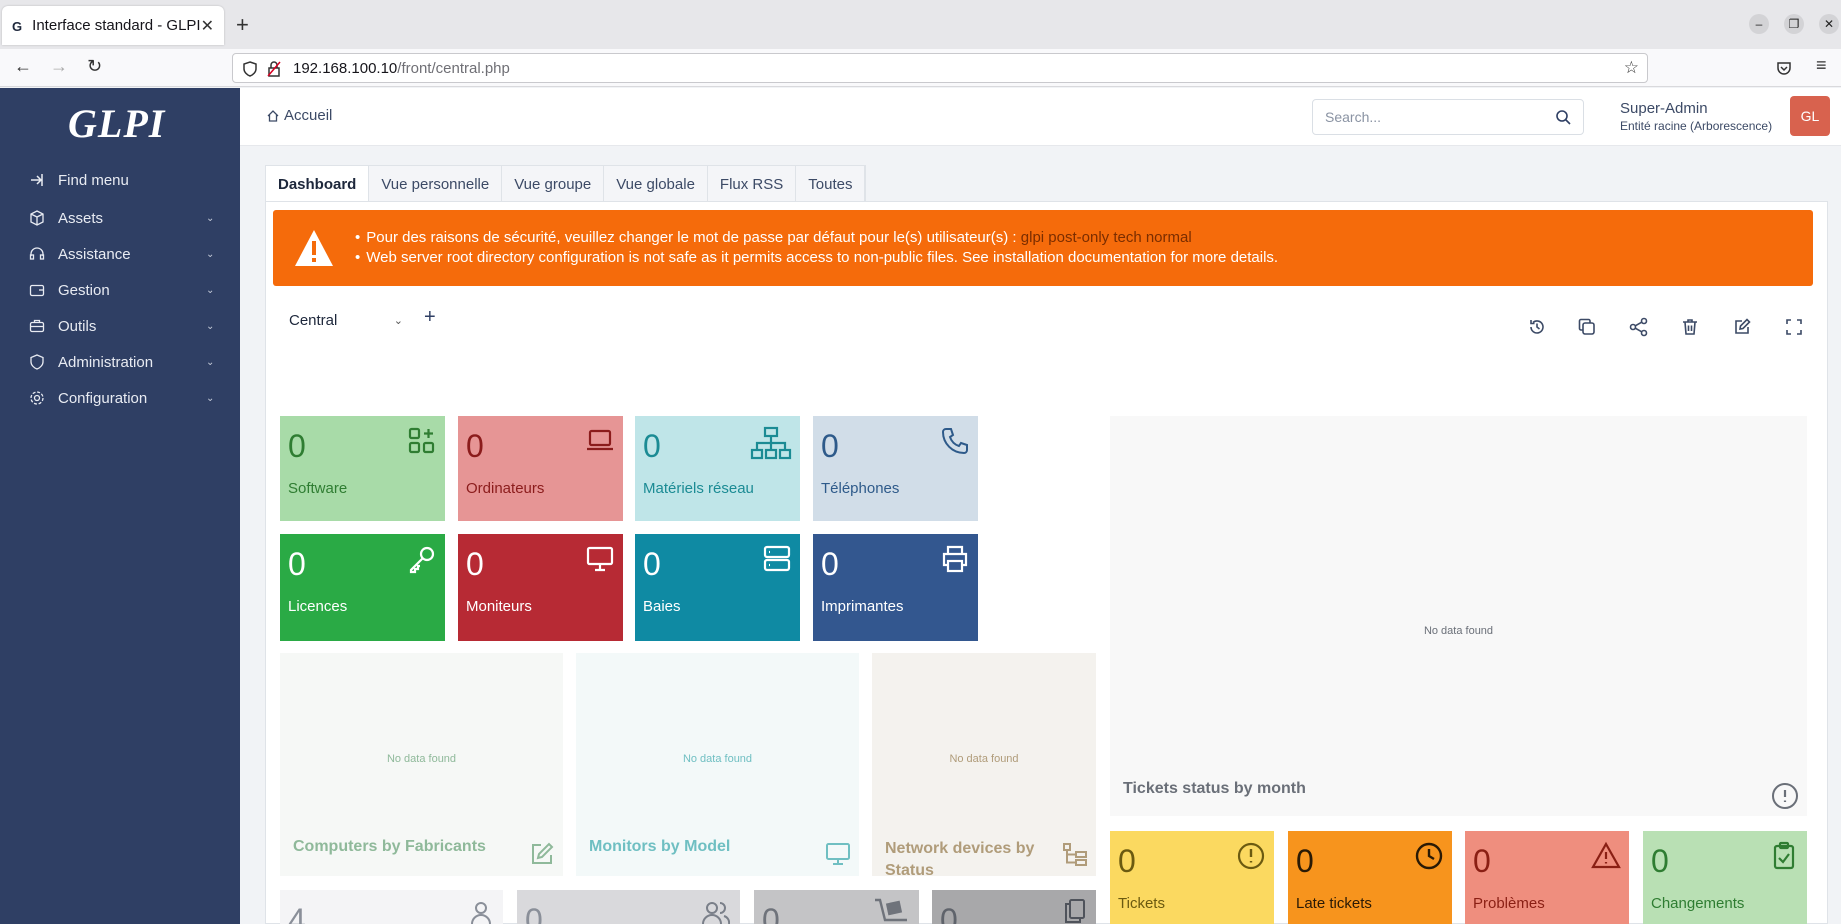 The image size is (1841, 924). I want to click on clock-icon, so click(1429, 856).